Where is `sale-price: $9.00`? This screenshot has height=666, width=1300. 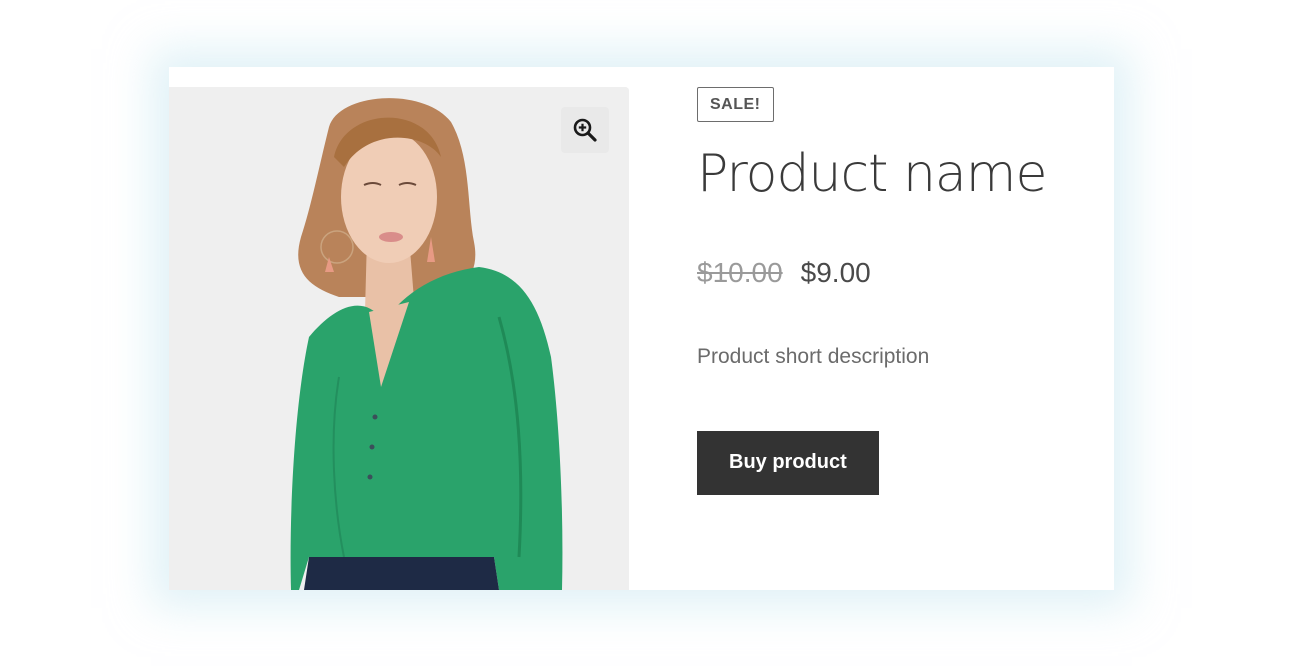
sale-price: $9.00 is located at coordinates (835, 273).